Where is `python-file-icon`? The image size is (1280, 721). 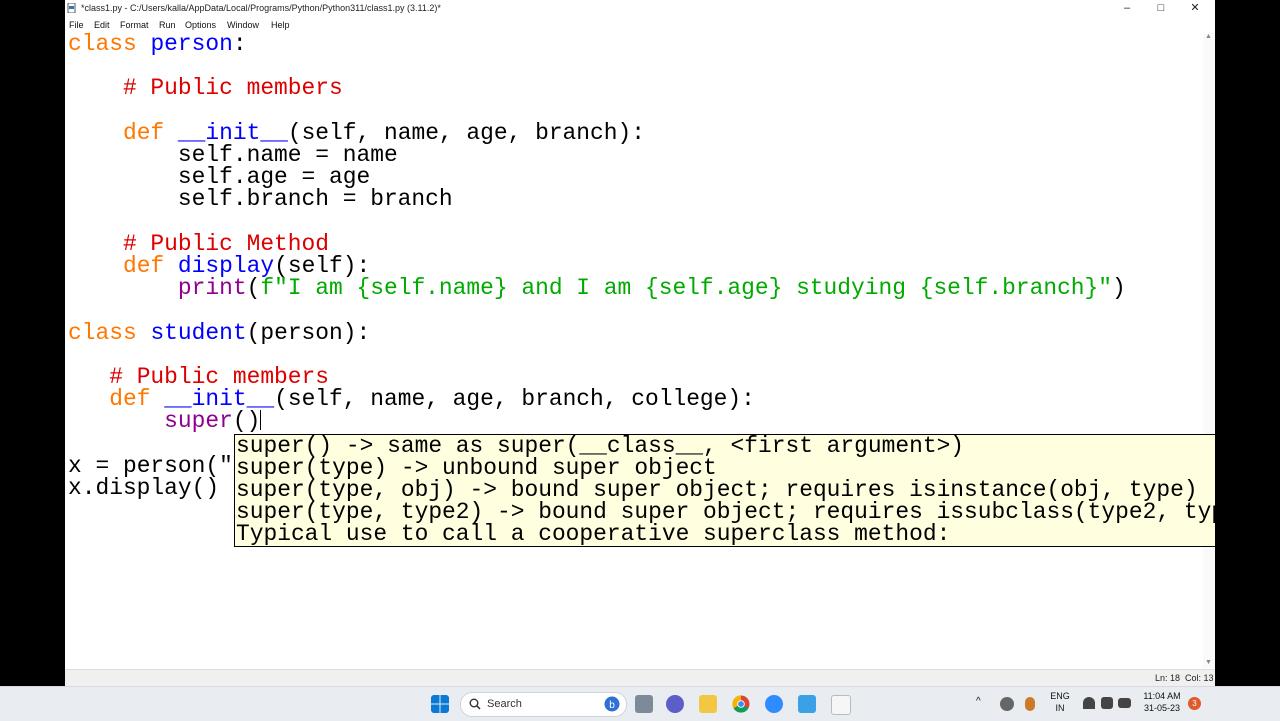
python-file-icon is located at coordinates (71, 8).